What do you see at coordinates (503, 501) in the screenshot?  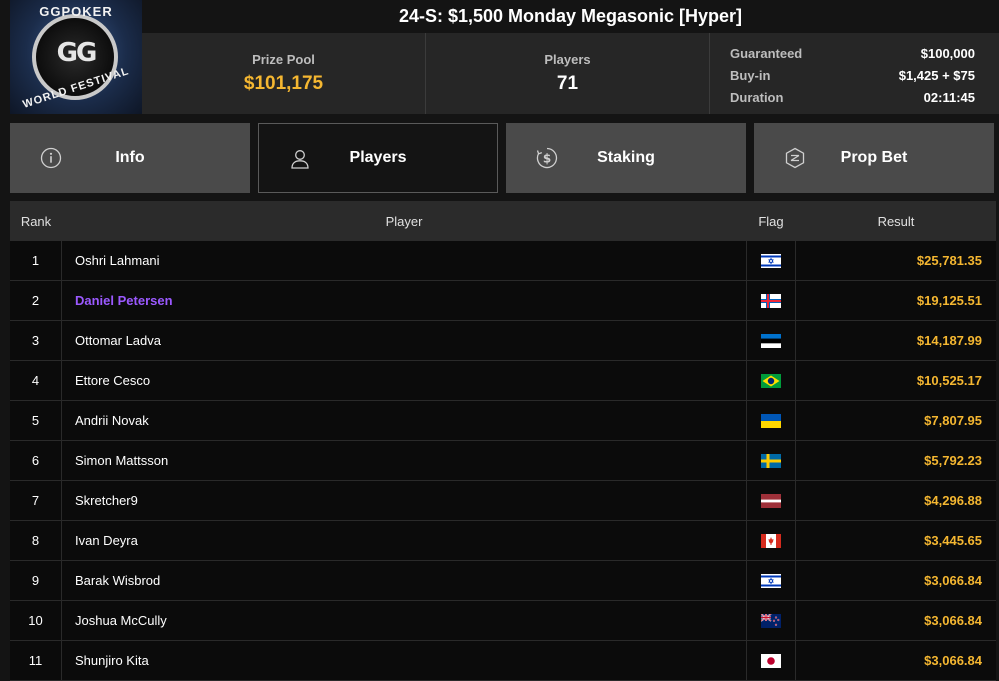 I see `table-row: 7 Skretcher9 $4,296.88` at bounding box center [503, 501].